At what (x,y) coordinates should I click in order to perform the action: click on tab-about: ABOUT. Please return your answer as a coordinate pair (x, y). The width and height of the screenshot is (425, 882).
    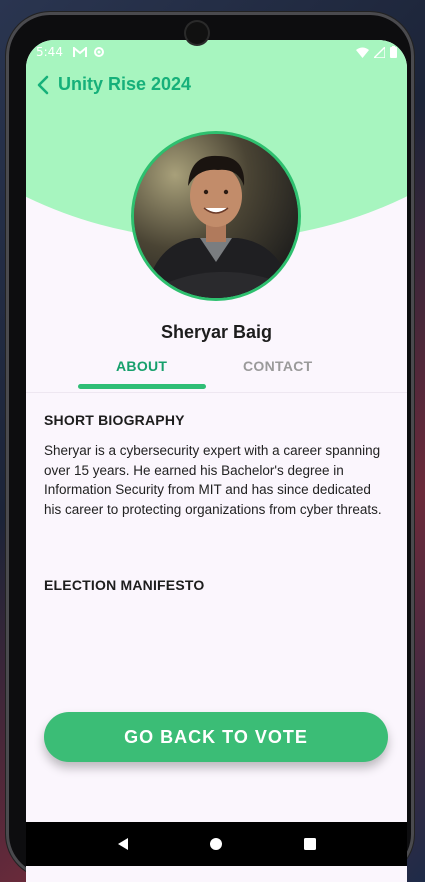
    Looking at the image, I should click on (141, 366).